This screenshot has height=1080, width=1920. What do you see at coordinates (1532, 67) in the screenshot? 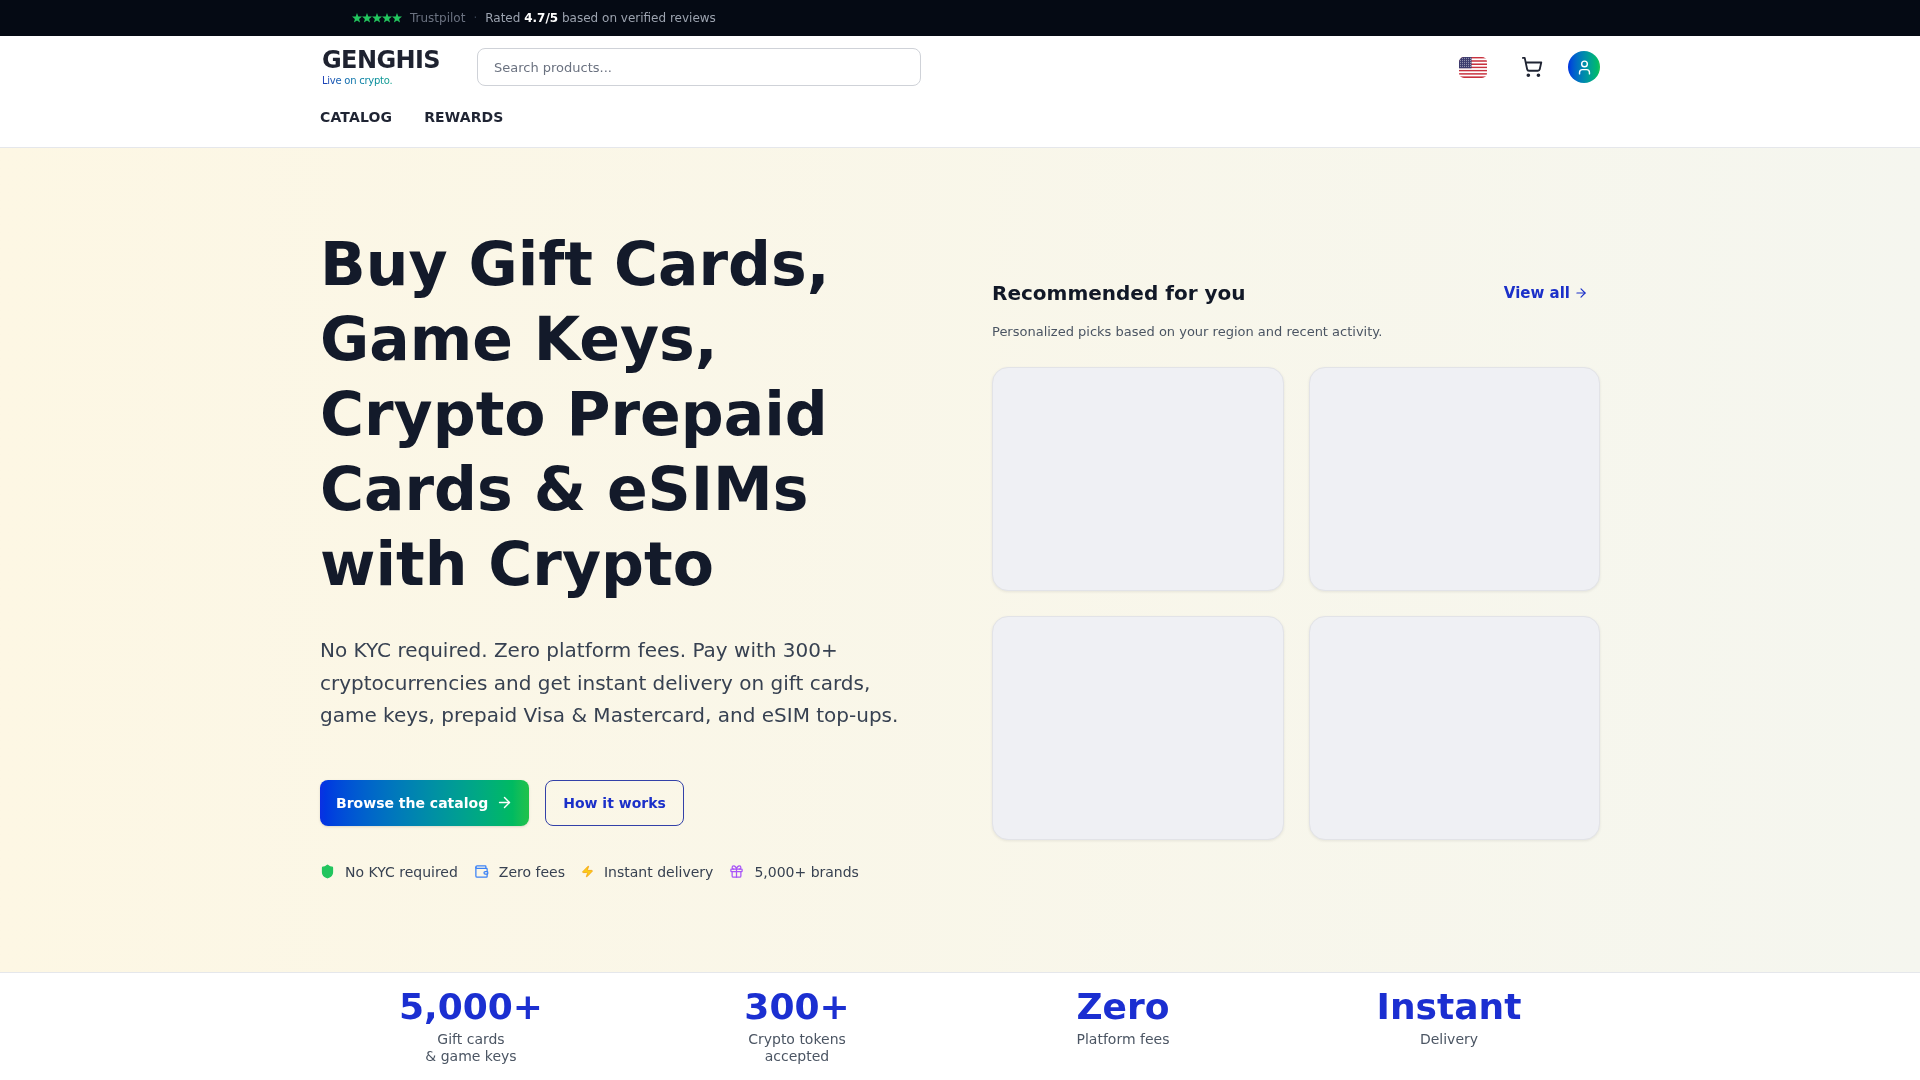
I see `cart-icon` at bounding box center [1532, 67].